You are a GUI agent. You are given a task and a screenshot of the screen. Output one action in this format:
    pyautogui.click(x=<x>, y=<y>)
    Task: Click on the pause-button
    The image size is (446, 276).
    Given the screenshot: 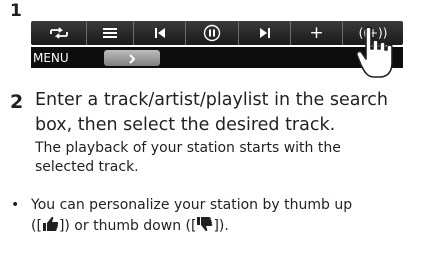 What is the action you would take?
    pyautogui.click(x=212, y=33)
    